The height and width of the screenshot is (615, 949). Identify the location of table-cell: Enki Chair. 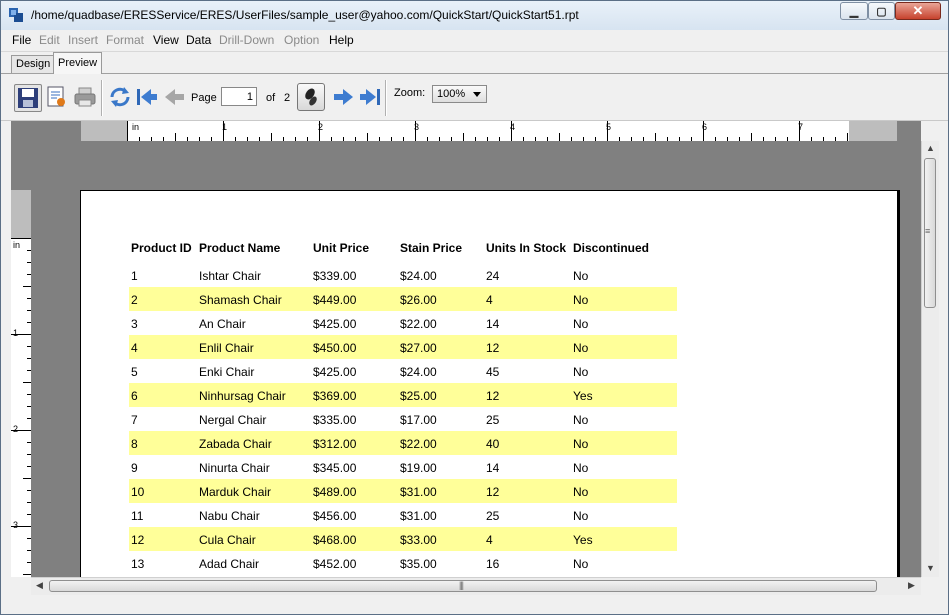
(227, 372).